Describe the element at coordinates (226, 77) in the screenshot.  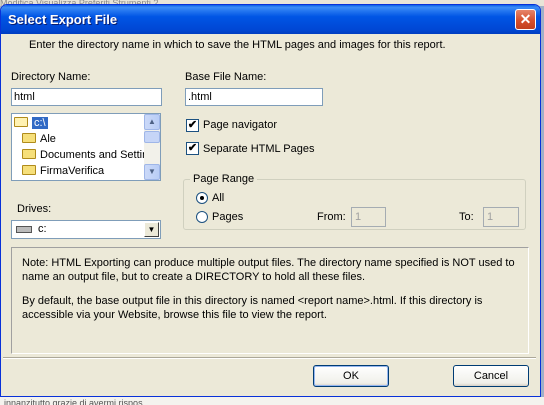
I see `base-file-name-label: Base File Name:` at that location.